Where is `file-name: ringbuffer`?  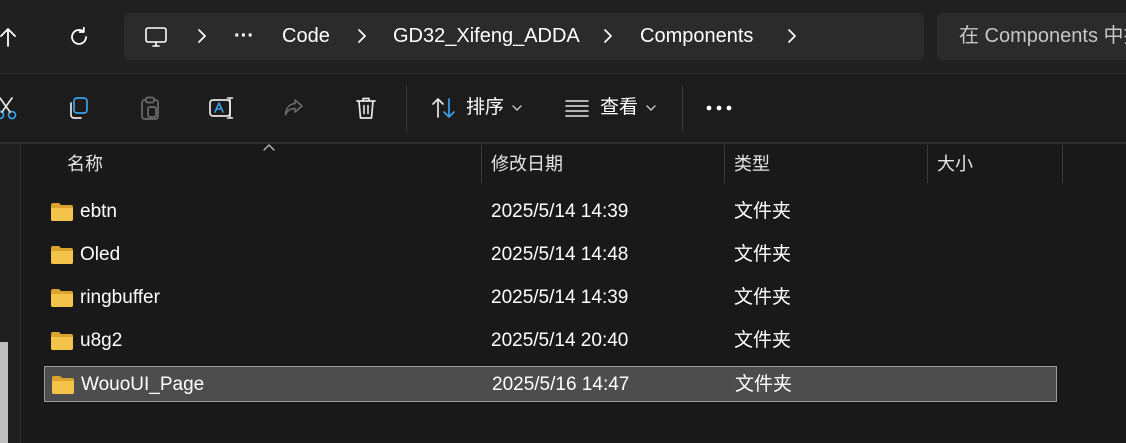 file-name: ringbuffer is located at coordinates (120, 297).